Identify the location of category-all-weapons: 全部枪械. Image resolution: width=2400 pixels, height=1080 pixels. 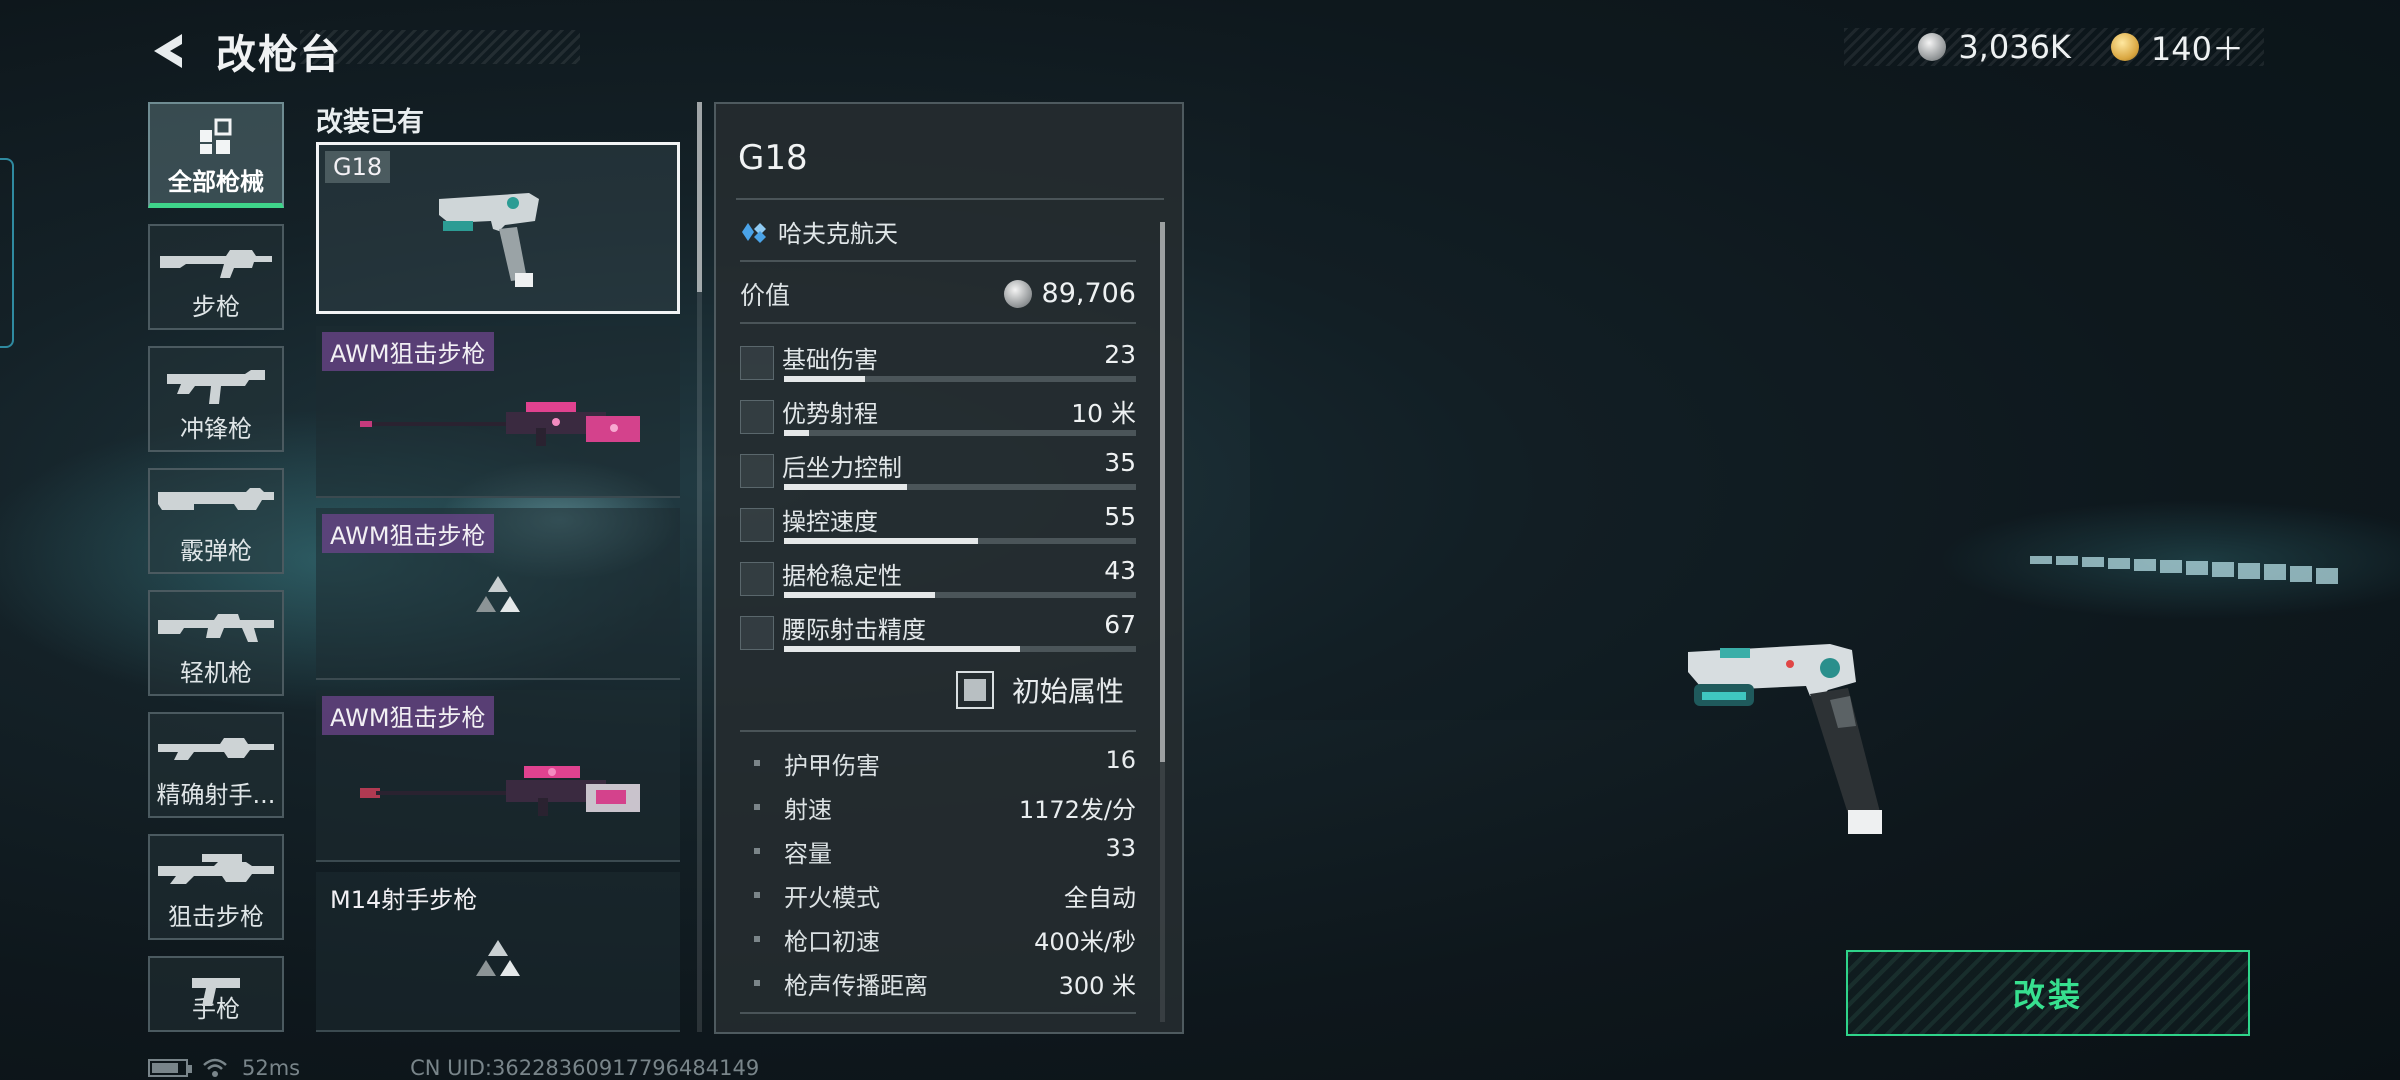
(216, 155).